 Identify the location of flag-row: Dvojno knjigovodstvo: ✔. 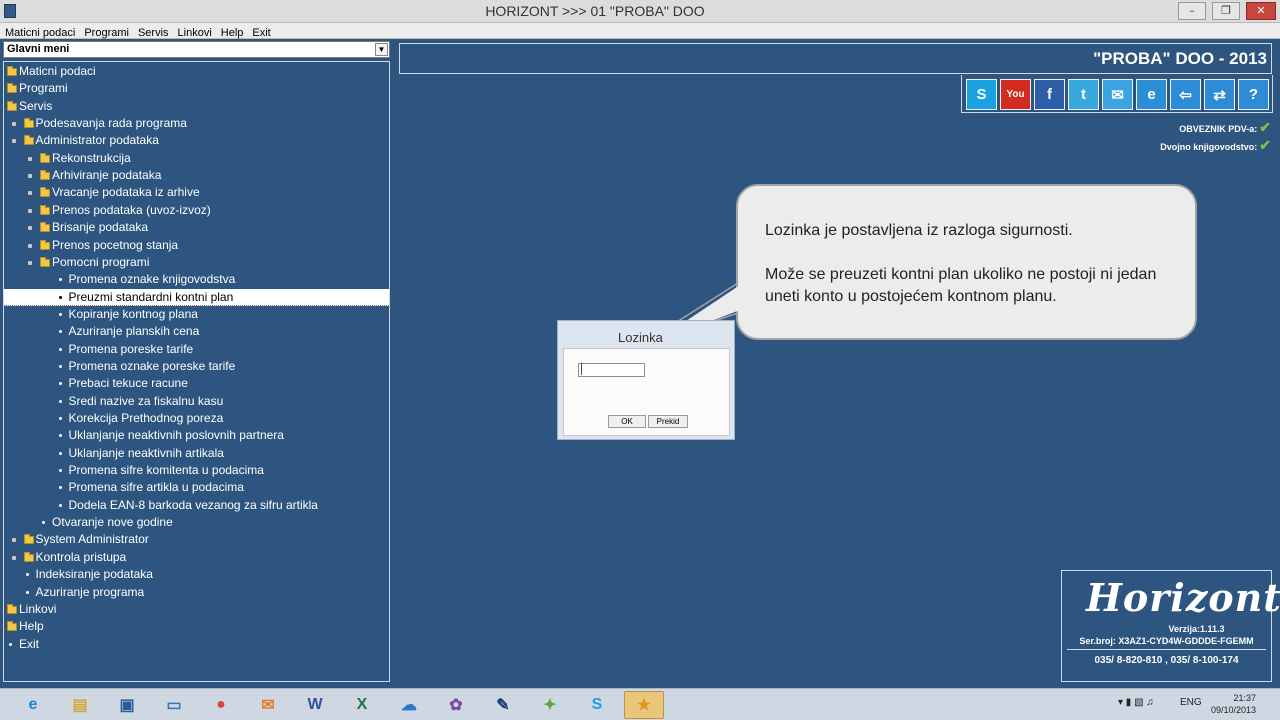
(1215, 145).